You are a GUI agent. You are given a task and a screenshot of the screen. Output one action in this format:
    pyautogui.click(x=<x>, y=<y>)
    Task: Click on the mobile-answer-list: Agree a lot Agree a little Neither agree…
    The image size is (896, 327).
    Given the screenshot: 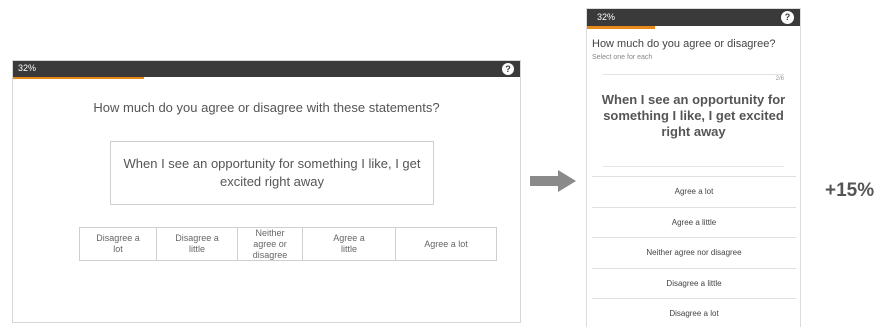 What is the action you would take?
    pyautogui.click(x=694, y=251)
    